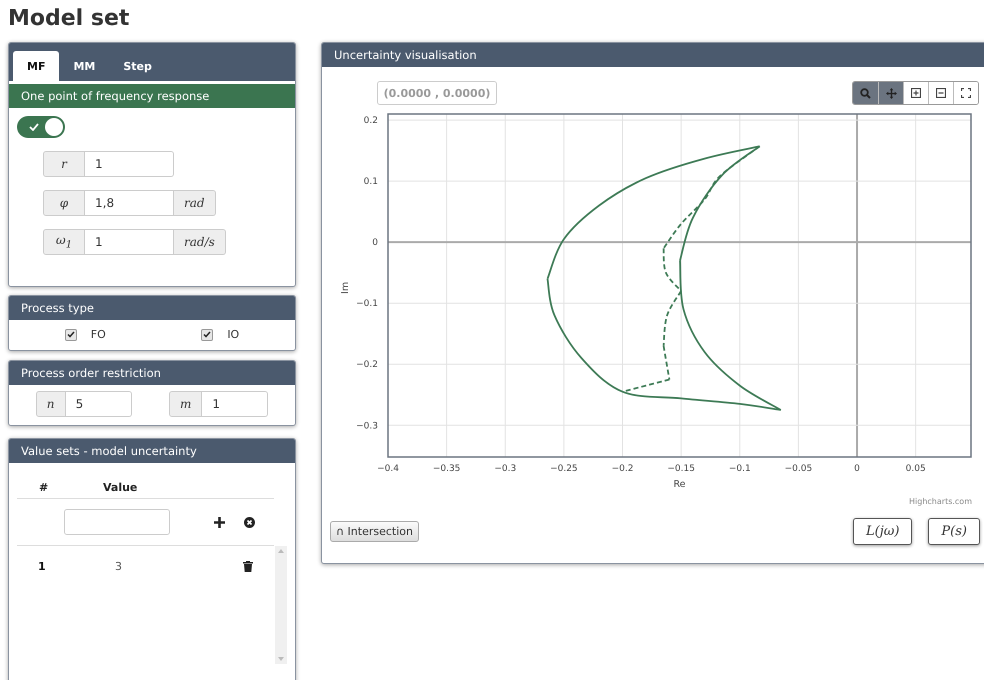 The width and height of the screenshot is (984, 680). What do you see at coordinates (185, 404) in the screenshot?
I see `symbol-label: m` at bounding box center [185, 404].